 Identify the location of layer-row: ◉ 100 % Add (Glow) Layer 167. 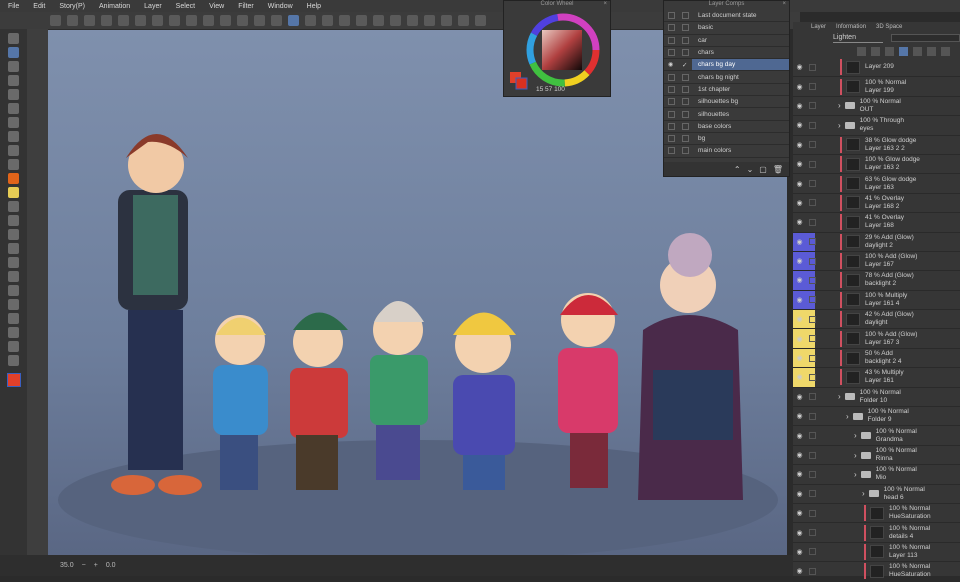
(876, 261).